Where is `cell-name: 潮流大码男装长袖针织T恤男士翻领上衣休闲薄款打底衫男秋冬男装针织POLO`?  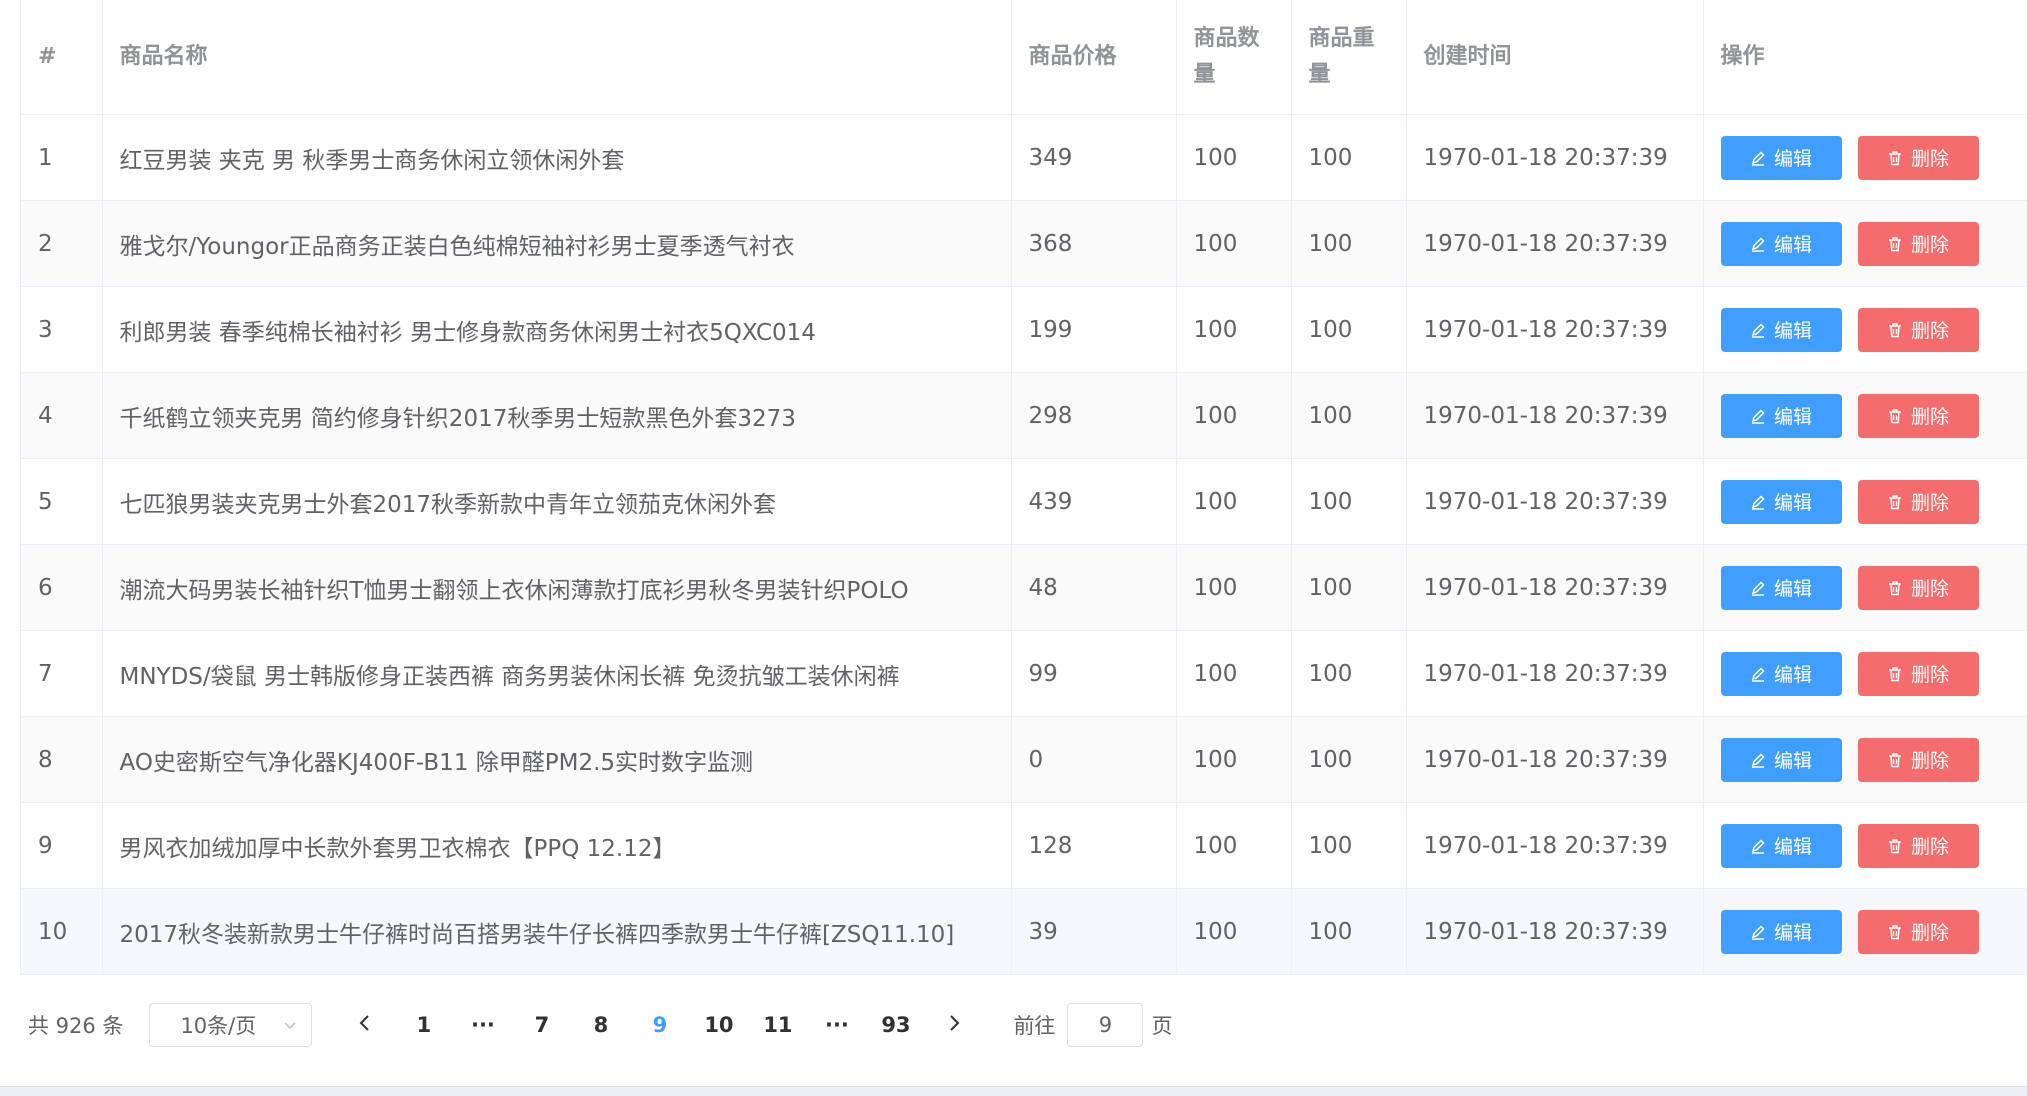 cell-name: 潮流大码男装长袖针织T恤男士翻领上衣休闲薄款打底衫男秋冬男装针织POLO is located at coordinates (557, 587).